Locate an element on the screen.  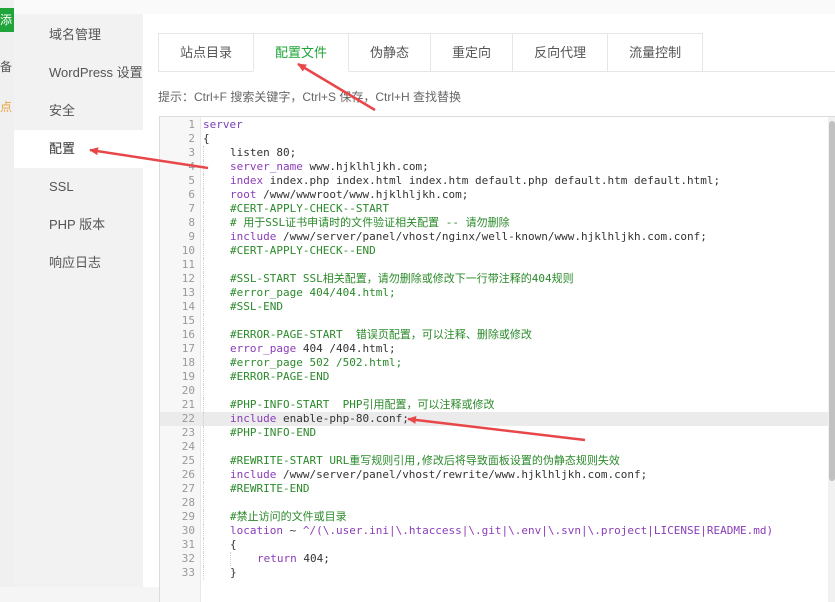
background-text-highlight: 点 is located at coordinates (6, 107).